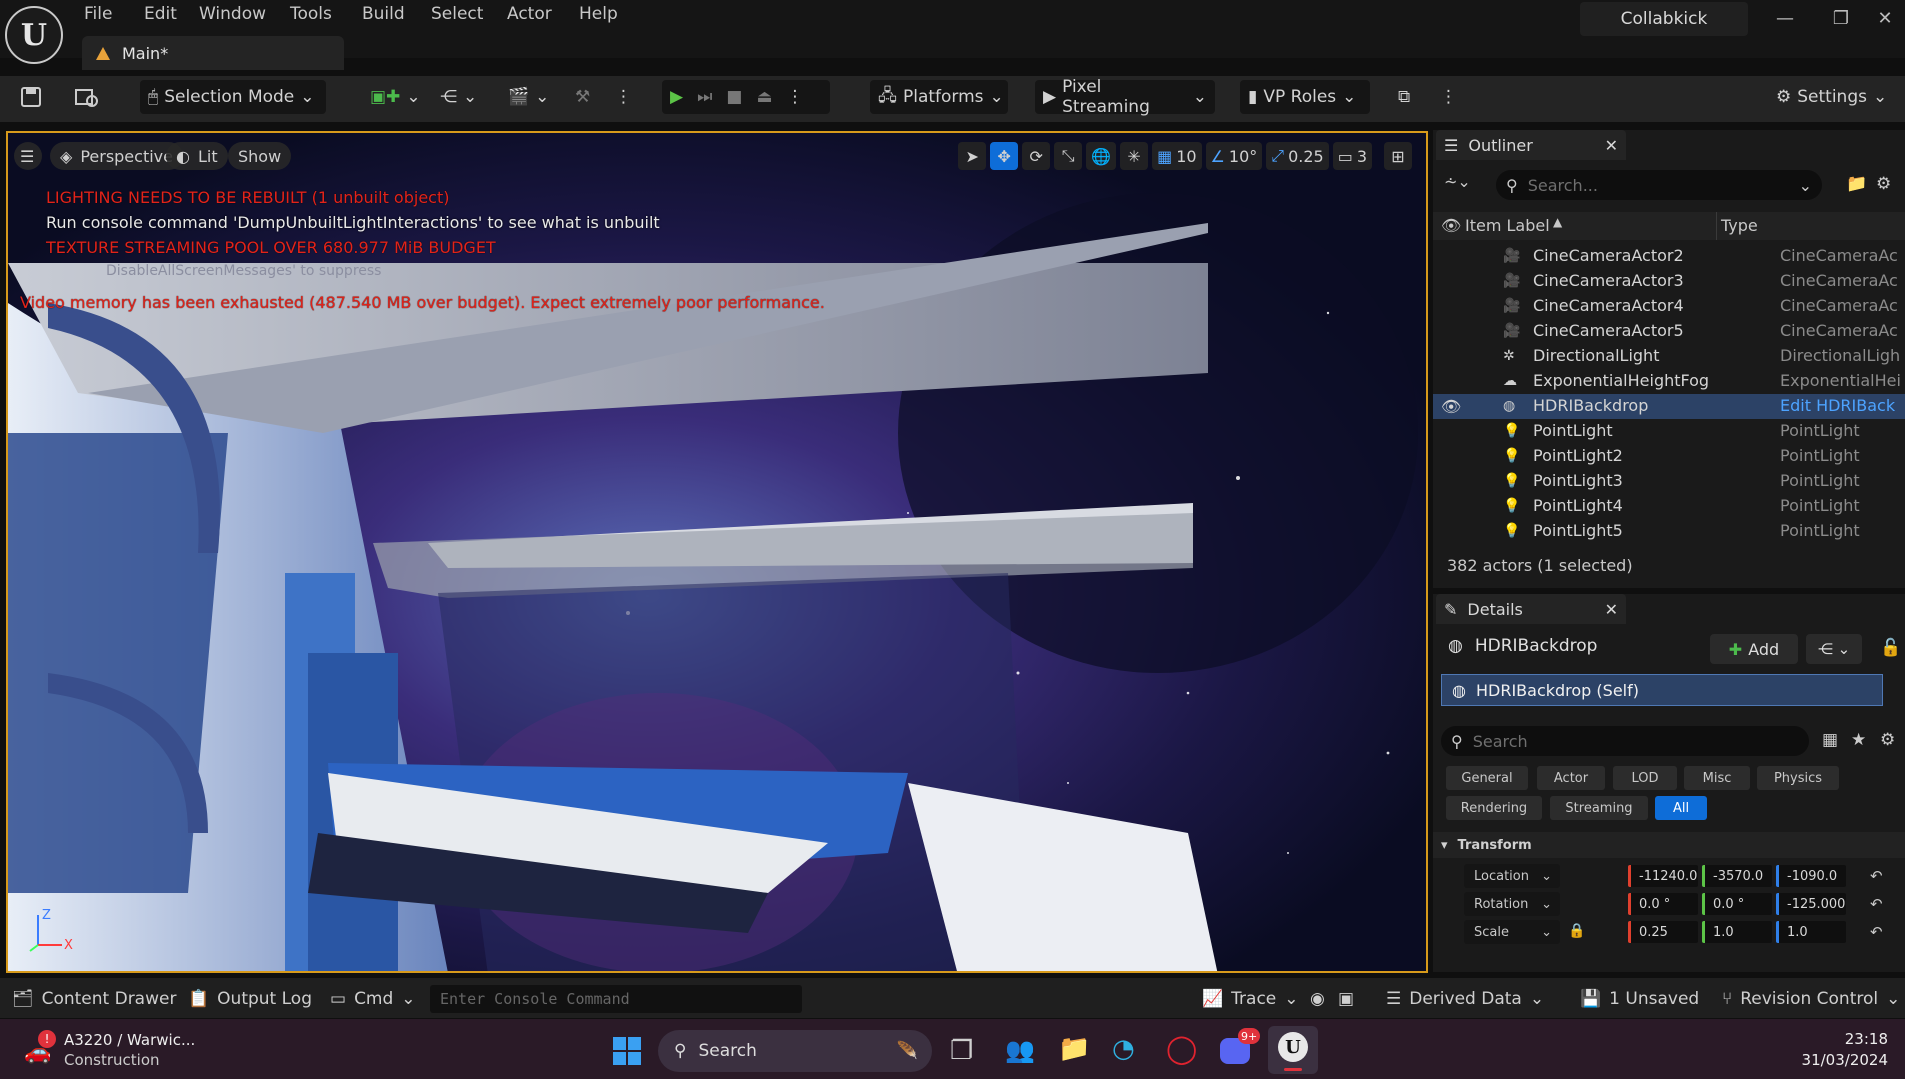 The width and height of the screenshot is (1905, 1079). What do you see at coordinates (1844, 1039) in the screenshot?
I see `taskbar-time: 23:18` at bounding box center [1844, 1039].